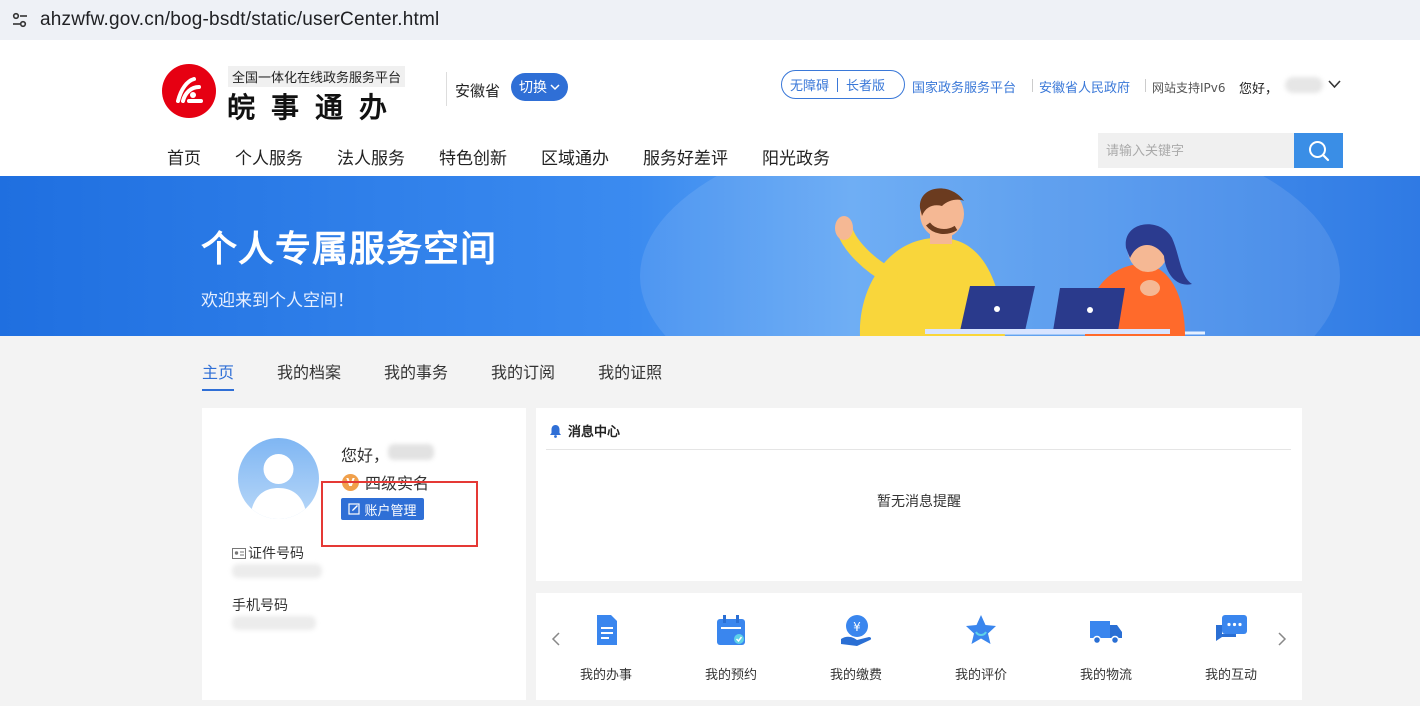  What do you see at coordinates (478, 91) in the screenshot?
I see `province-label: 安徽省` at bounding box center [478, 91].